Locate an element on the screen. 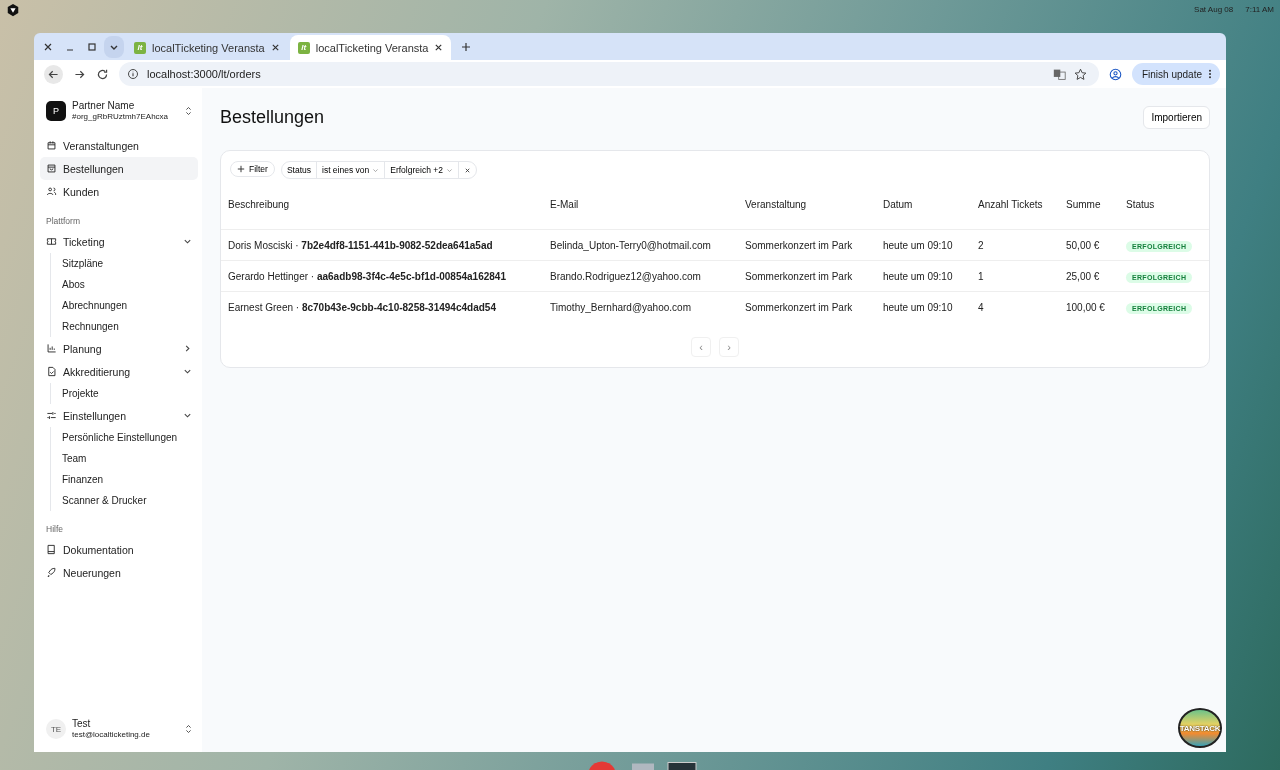  sidebar-item: Veranstaltungen is located at coordinates (119, 145).